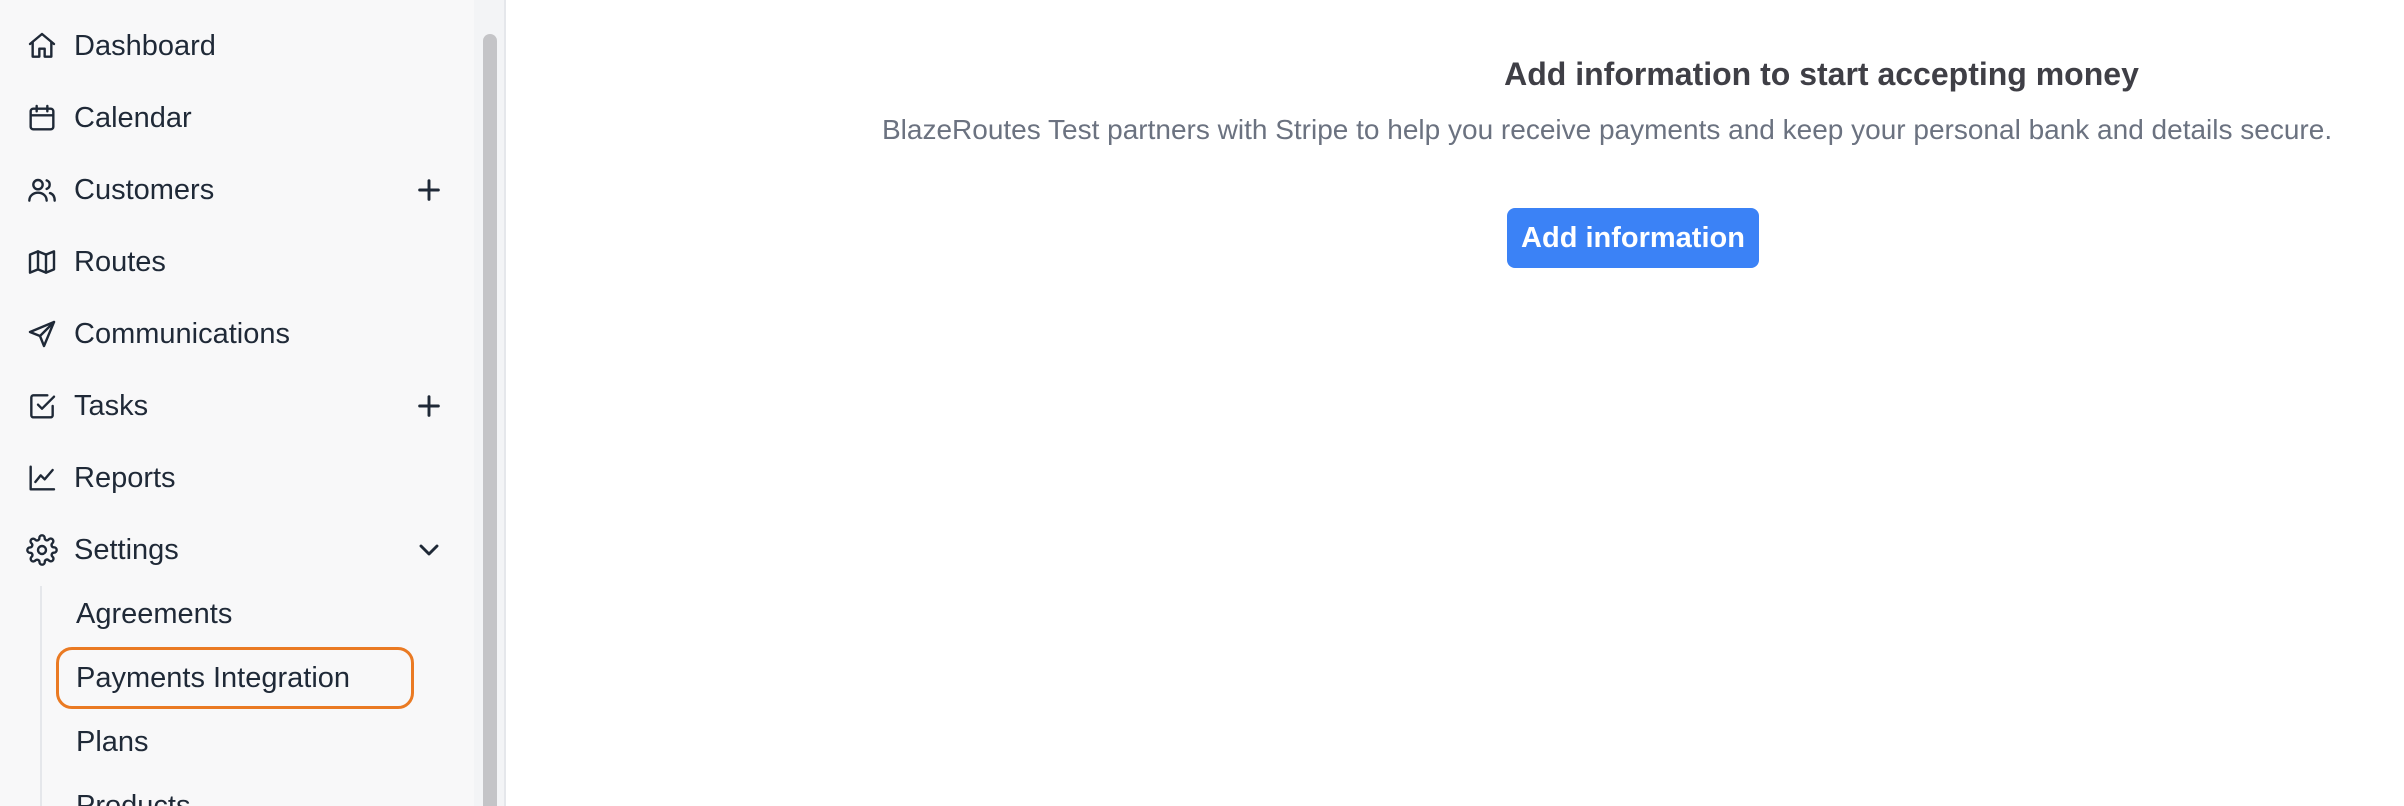 This screenshot has height=806, width=2404. Describe the element at coordinates (42, 190) in the screenshot. I see `users-icon` at that location.